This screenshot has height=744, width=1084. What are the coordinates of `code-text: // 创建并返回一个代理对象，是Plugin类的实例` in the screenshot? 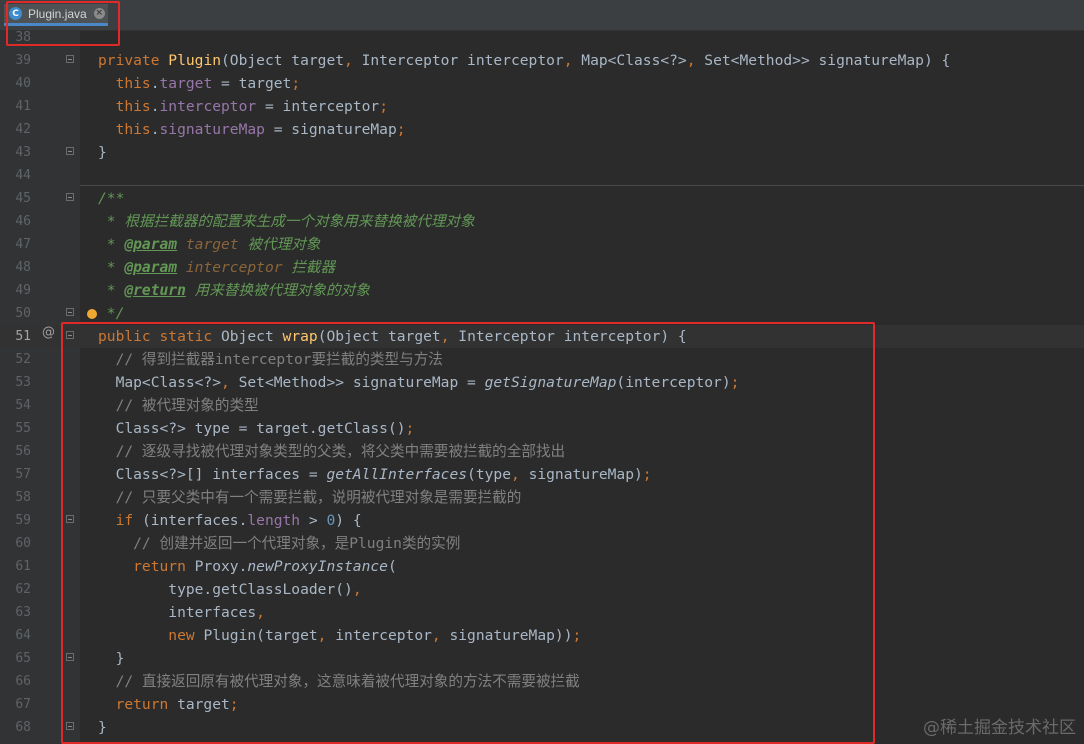 It's located at (279, 543).